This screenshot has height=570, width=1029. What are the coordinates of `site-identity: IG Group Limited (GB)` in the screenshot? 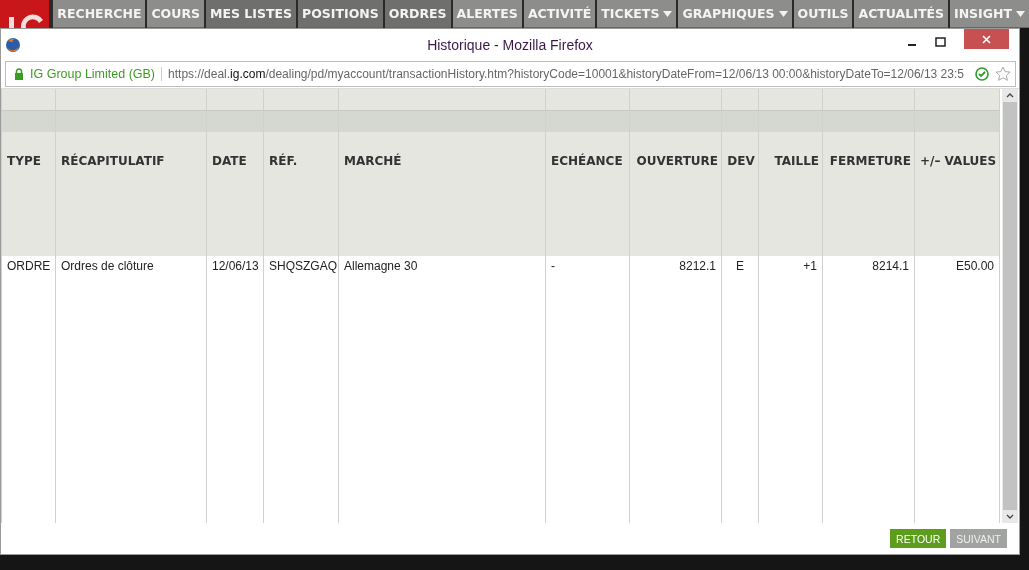 It's located at (96, 74).